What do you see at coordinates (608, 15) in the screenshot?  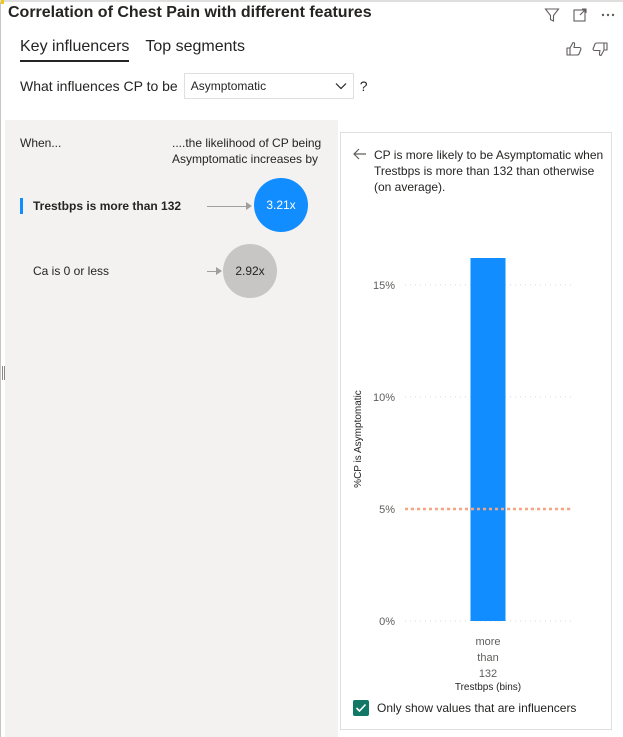 I see `more-options-icon` at bounding box center [608, 15].